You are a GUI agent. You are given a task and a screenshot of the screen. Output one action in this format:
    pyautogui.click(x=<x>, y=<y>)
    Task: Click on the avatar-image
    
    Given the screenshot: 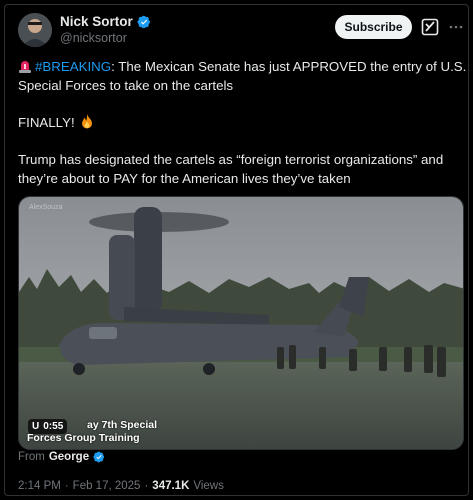 What is the action you would take?
    pyautogui.click(x=35, y=30)
    